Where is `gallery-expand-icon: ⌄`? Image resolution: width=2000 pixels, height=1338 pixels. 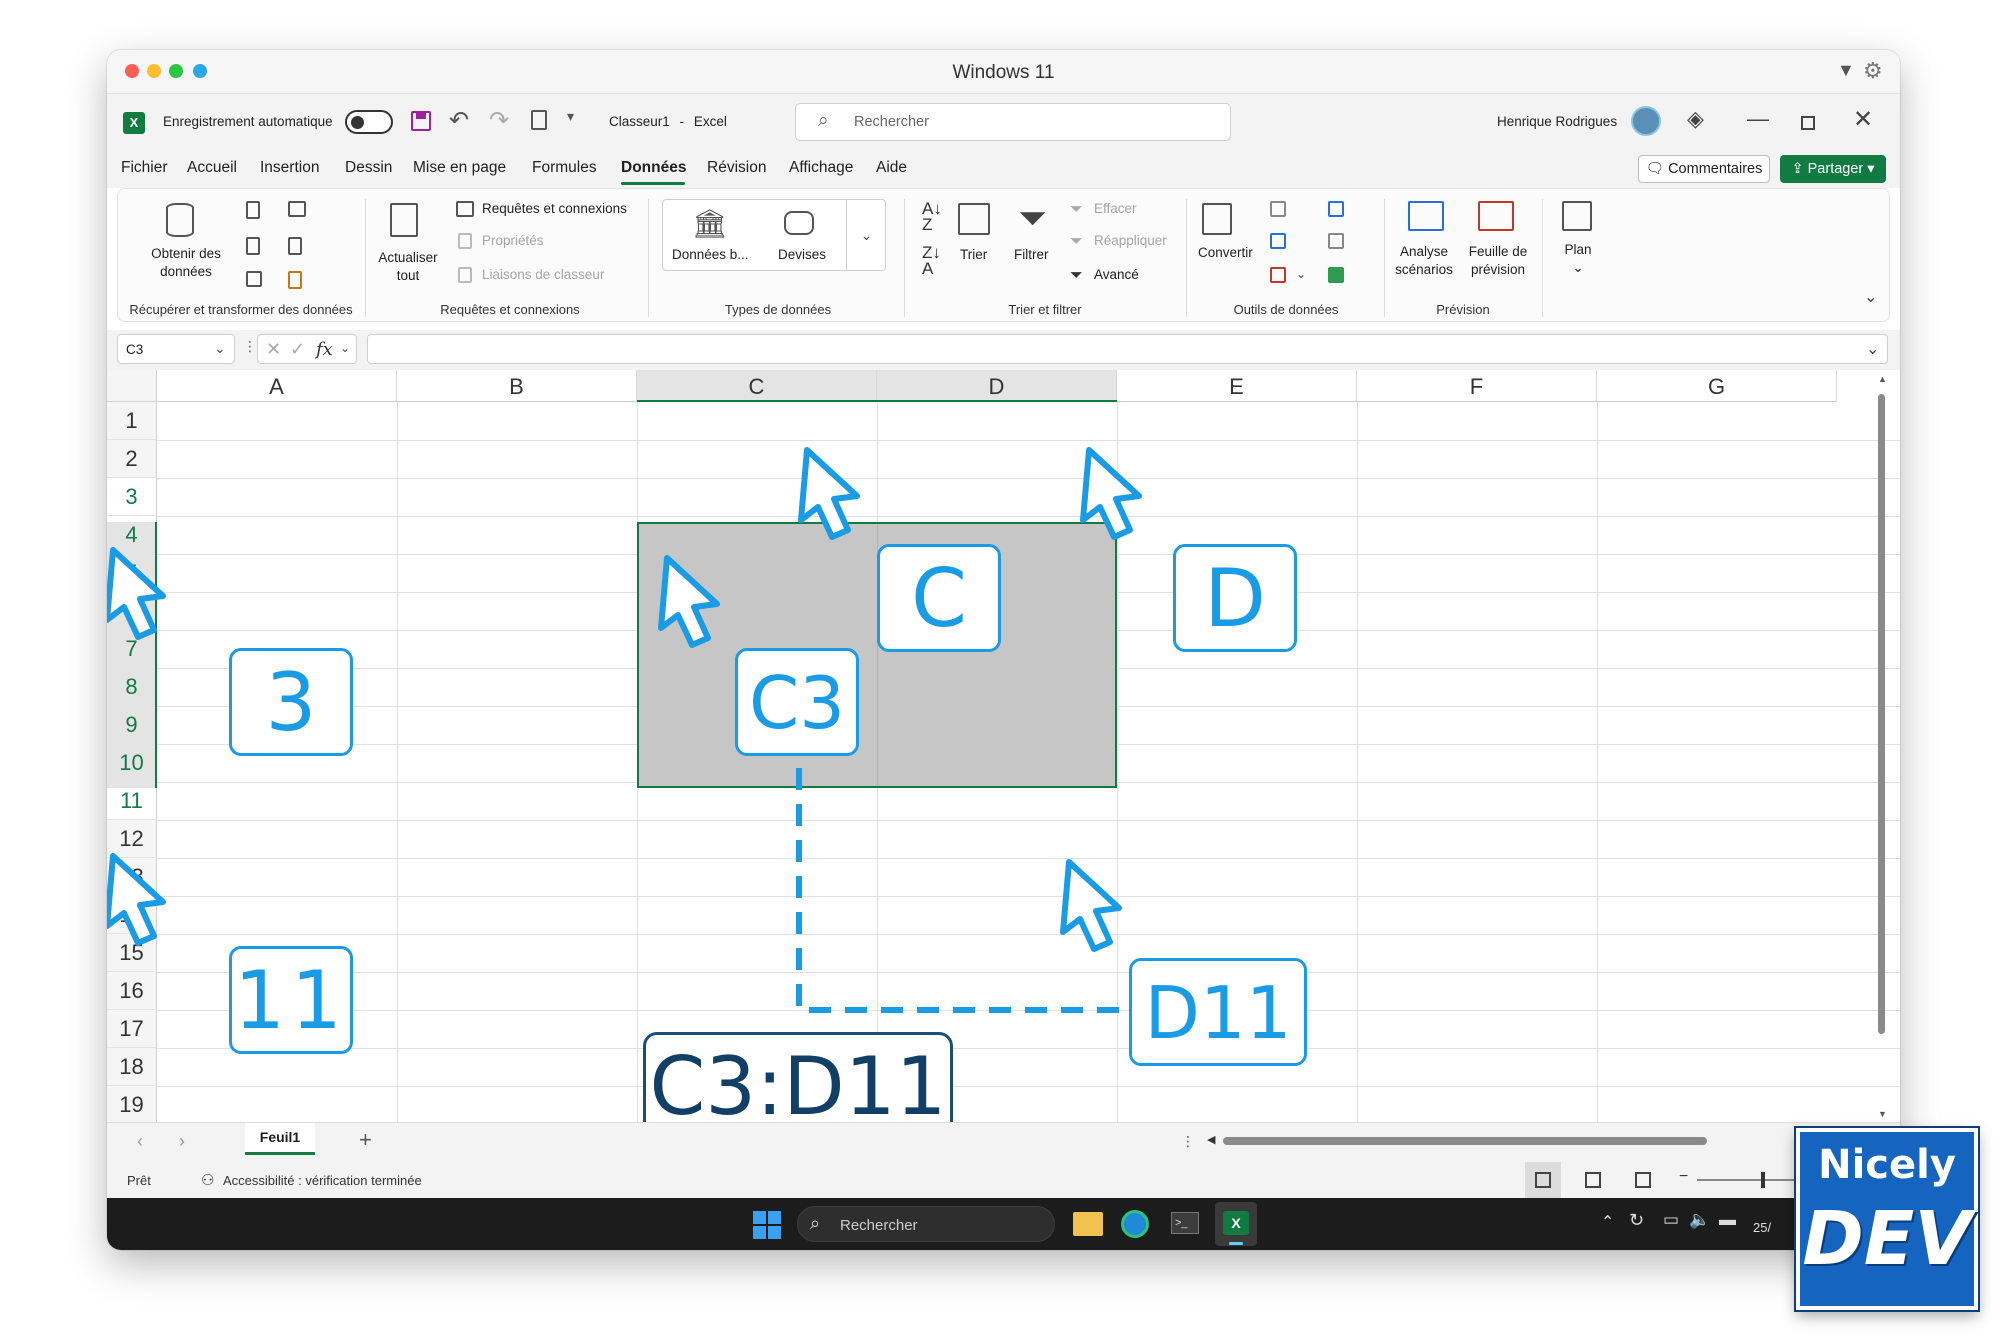
gallery-expand-icon: ⌄ is located at coordinates (866, 235).